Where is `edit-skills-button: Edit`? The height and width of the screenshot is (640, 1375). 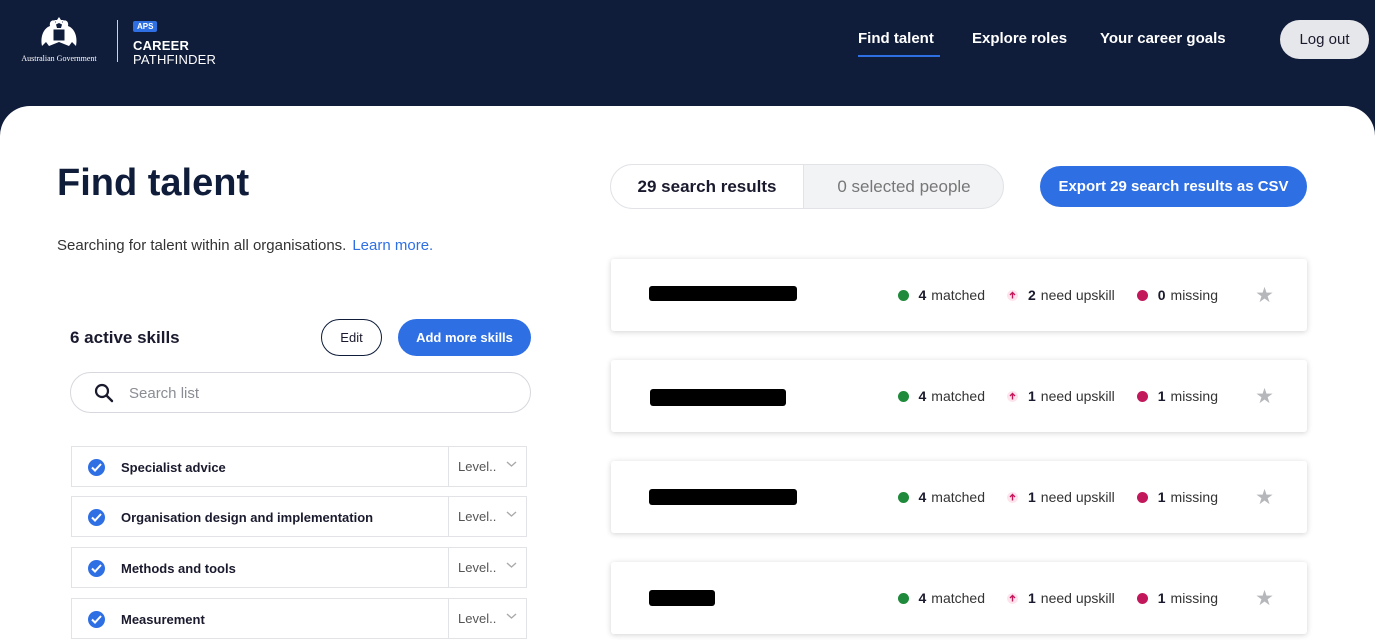
edit-skills-button: Edit is located at coordinates (351, 337).